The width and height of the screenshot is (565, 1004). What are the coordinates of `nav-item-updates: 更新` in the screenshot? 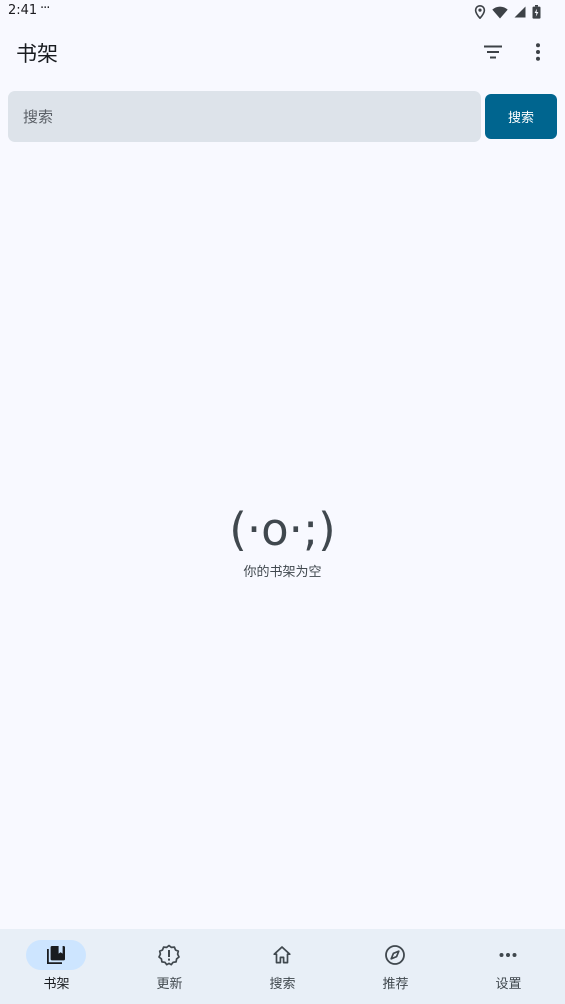 It's located at (169, 966).